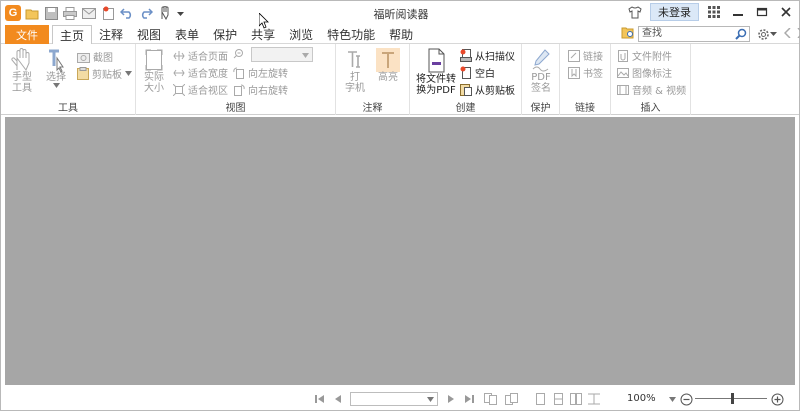  I want to click on continuous-facing-icon, so click(594, 399).